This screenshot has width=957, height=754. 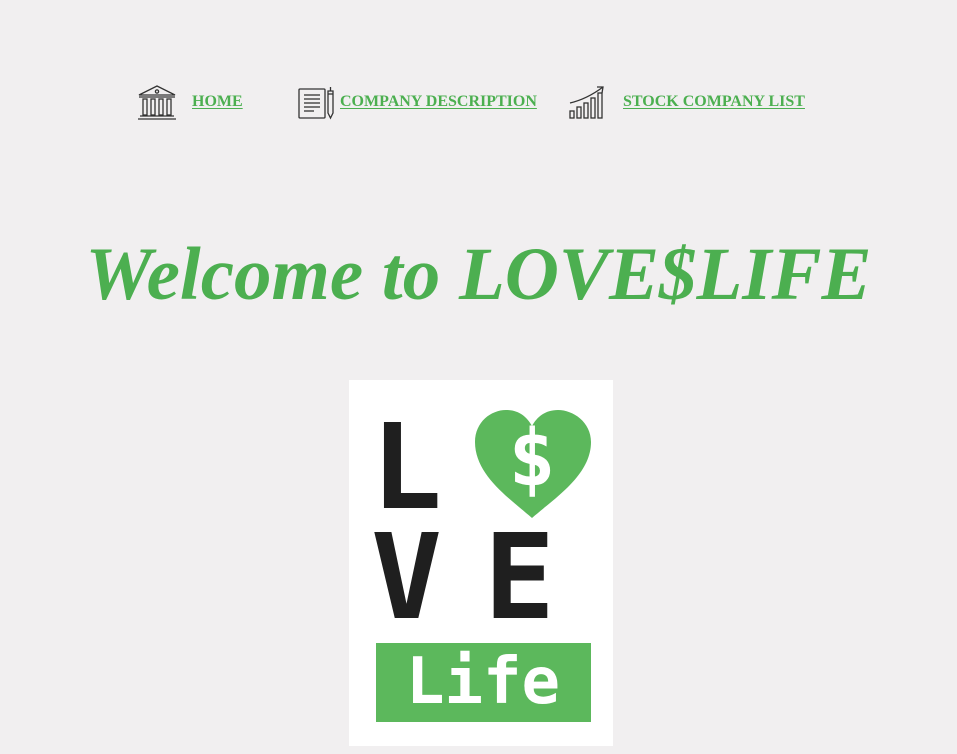 What do you see at coordinates (157, 102) in the screenshot?
I see `bank-icon` at bounding box center [157, 102].